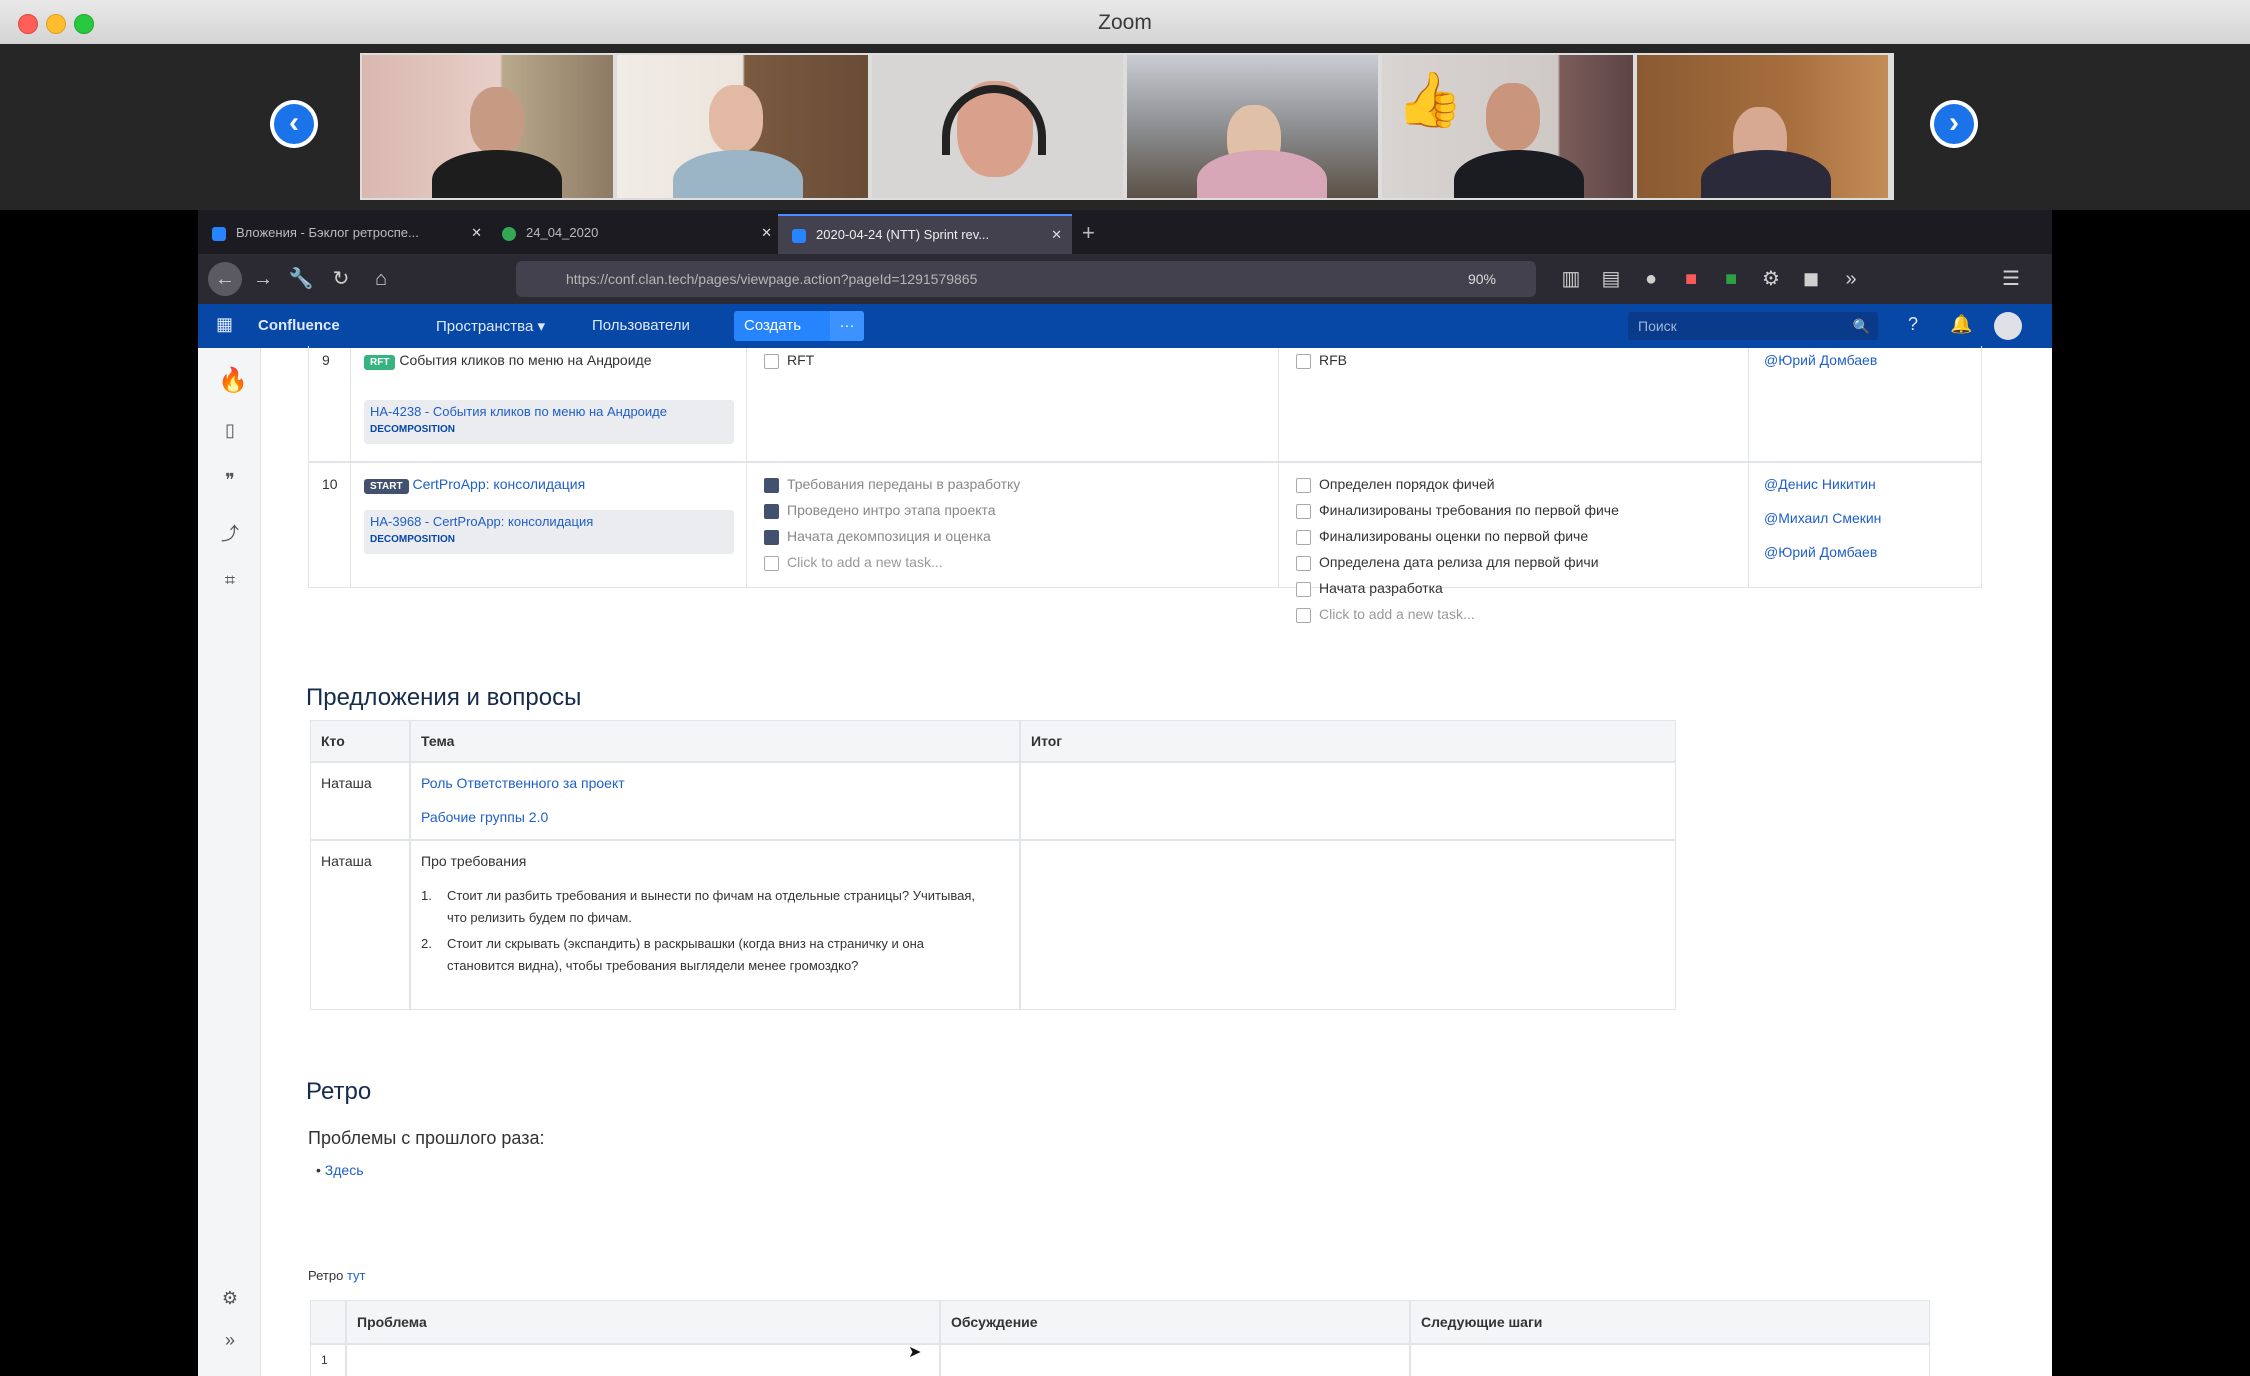  Describe the element at coordinates (233, 380) in the screenshot. I see `fire-icon: 🔥` at that location.